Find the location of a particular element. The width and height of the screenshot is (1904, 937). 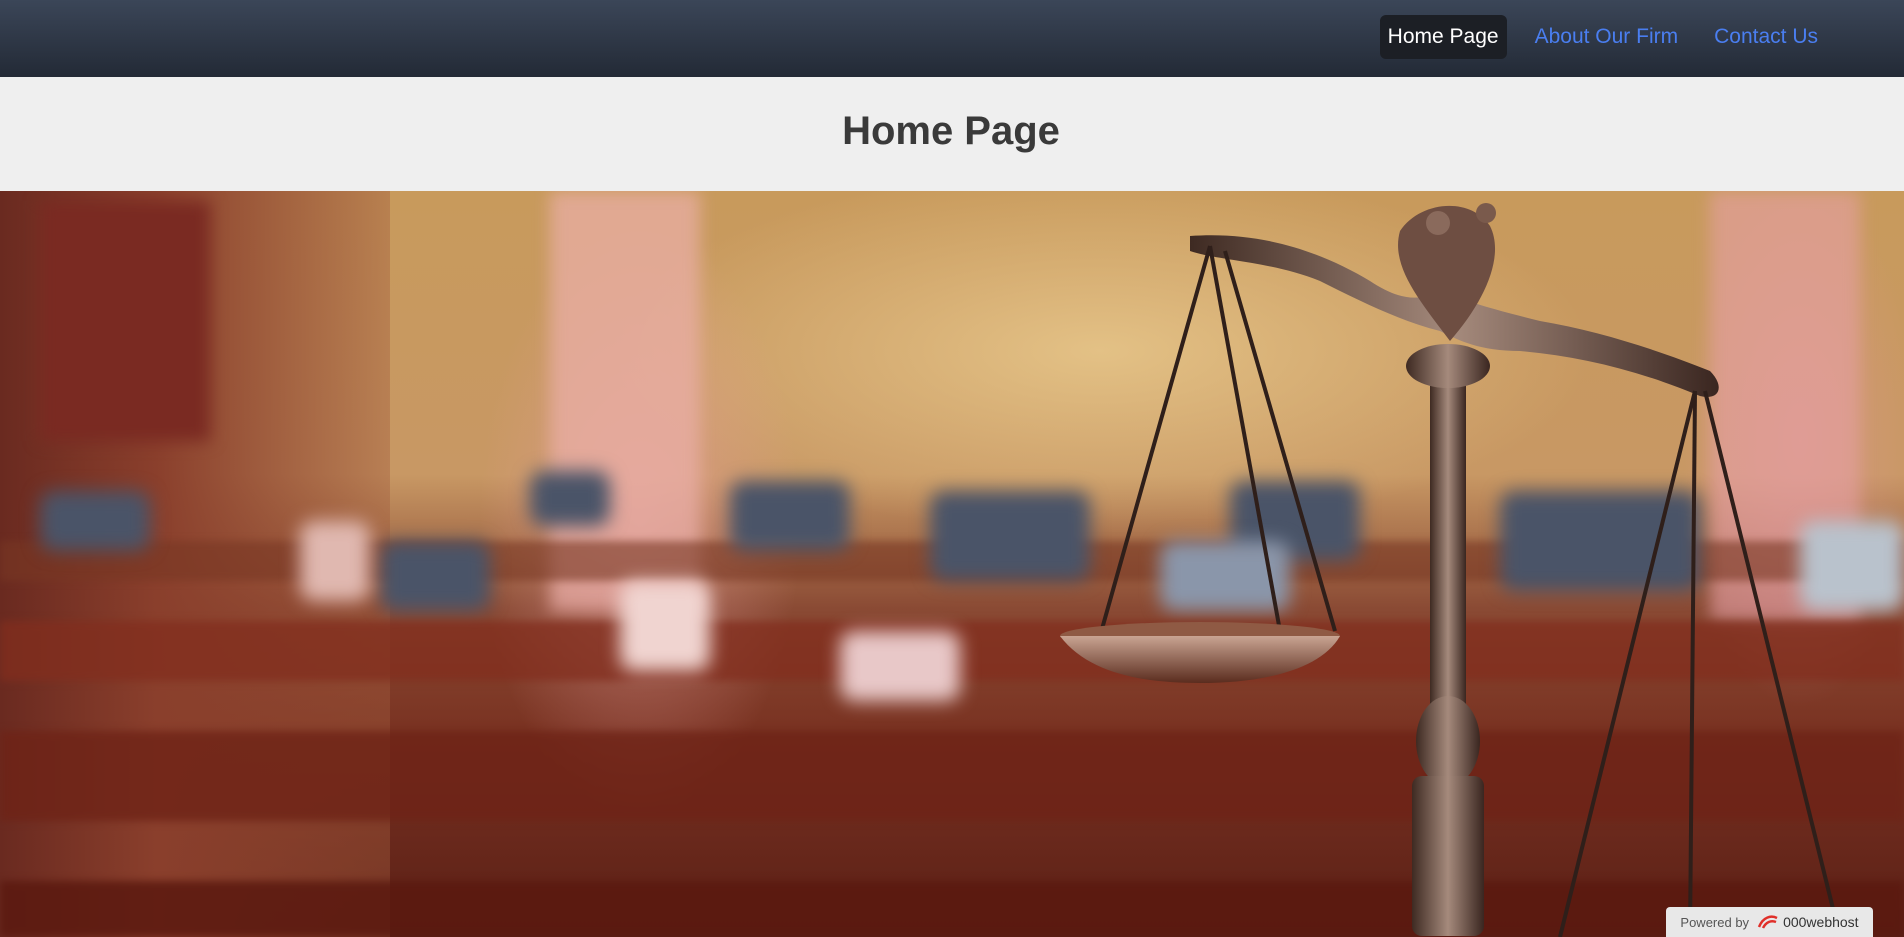

000webhost-logo-icon is located at coordinates (1767, 922).